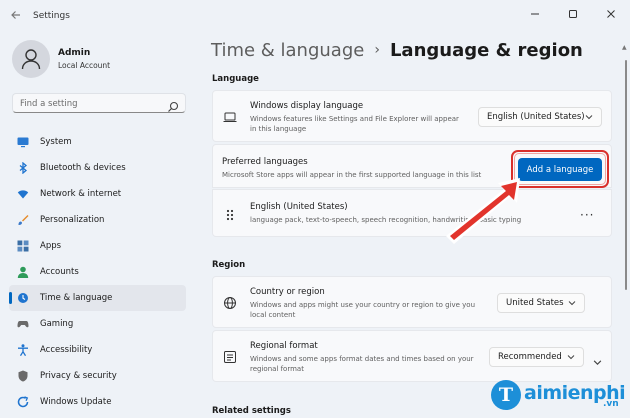  What do you see at coordinates (486, 50) in the screenshot?
I see `page-title: Language & region` at bounding box center [486, 50].